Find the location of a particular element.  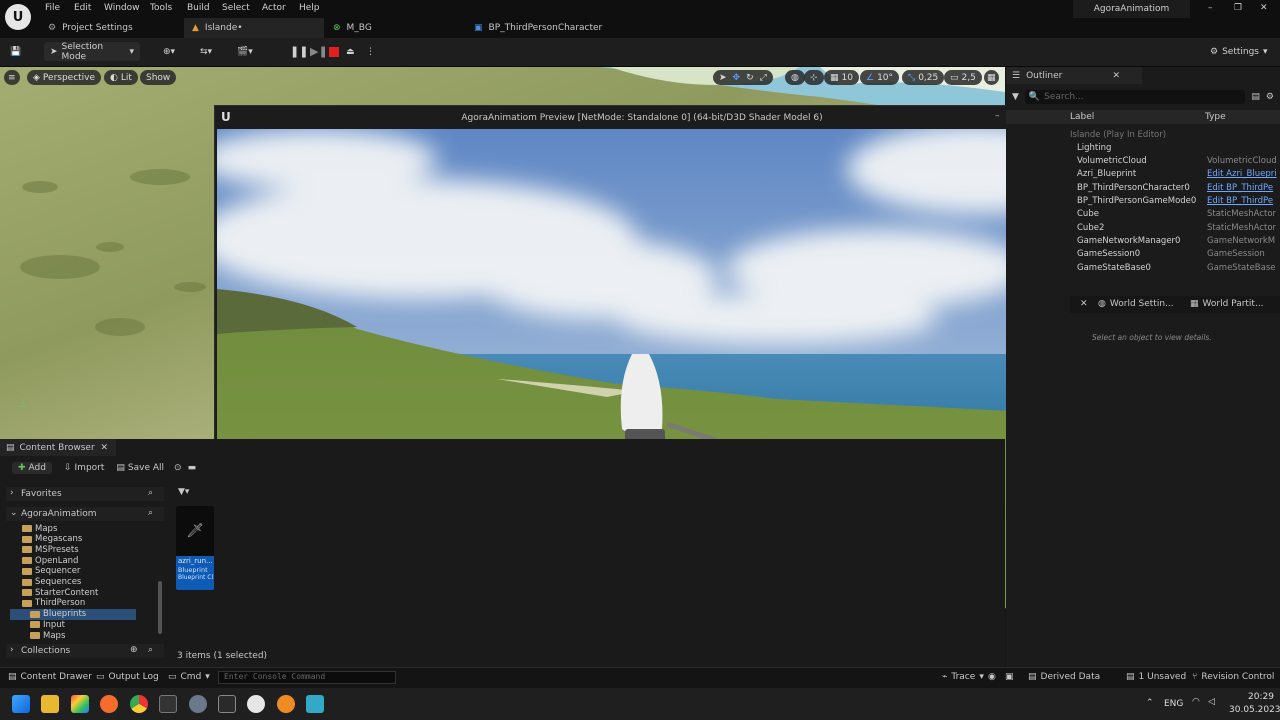

outliner-row: GameStateBase0 GameStateBase is located at coordinates (1143, 267).